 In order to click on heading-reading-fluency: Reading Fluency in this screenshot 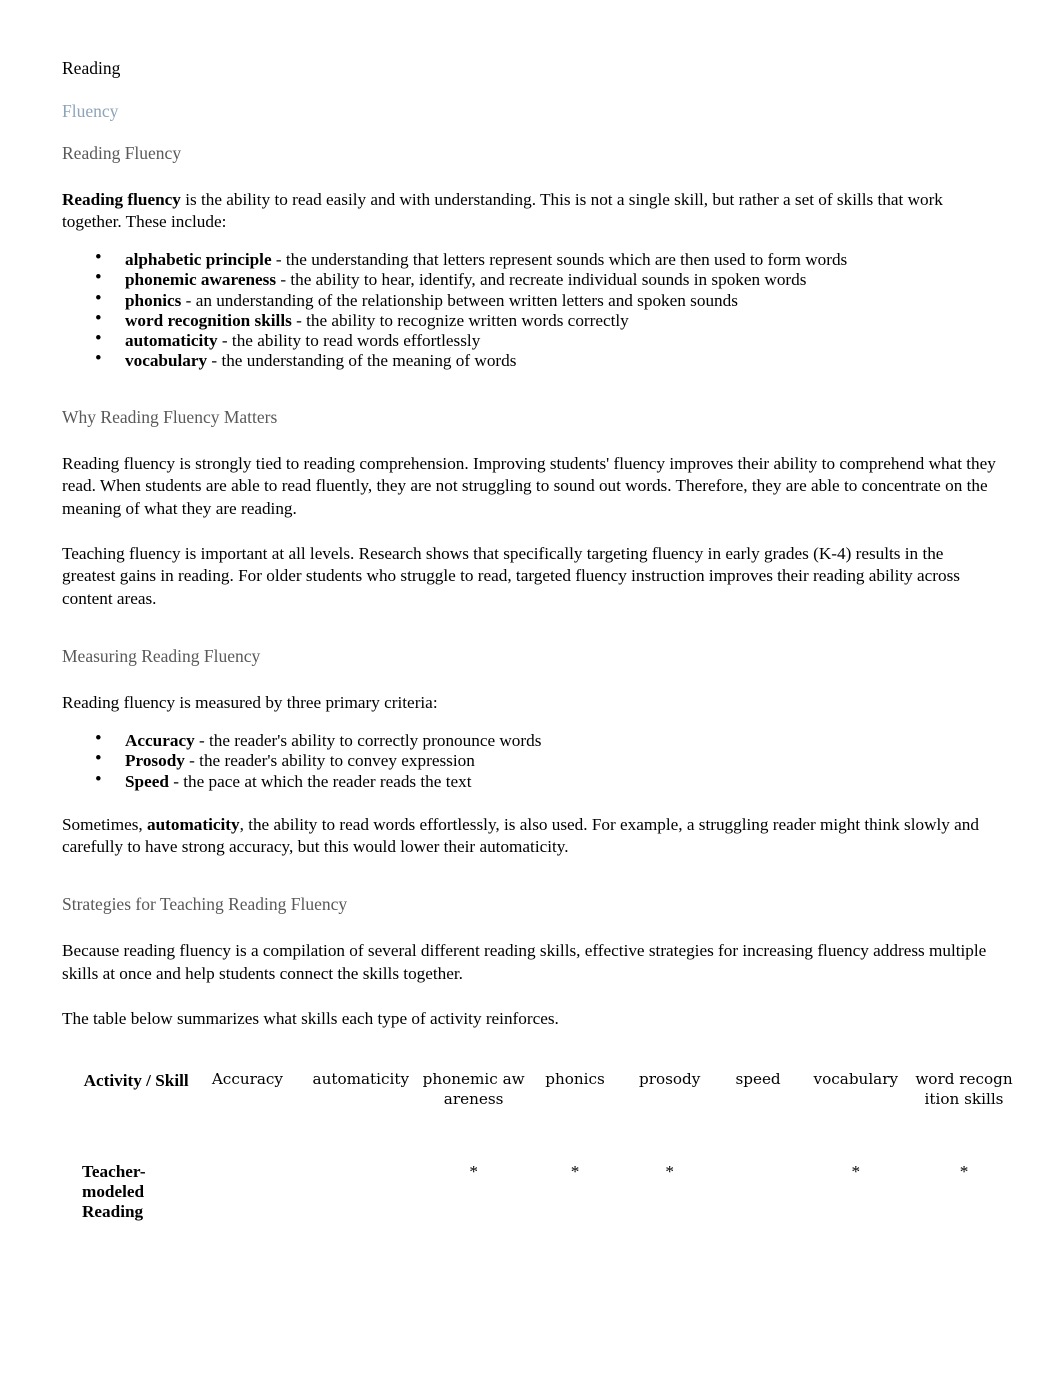, I will do `click(122, 152)`.